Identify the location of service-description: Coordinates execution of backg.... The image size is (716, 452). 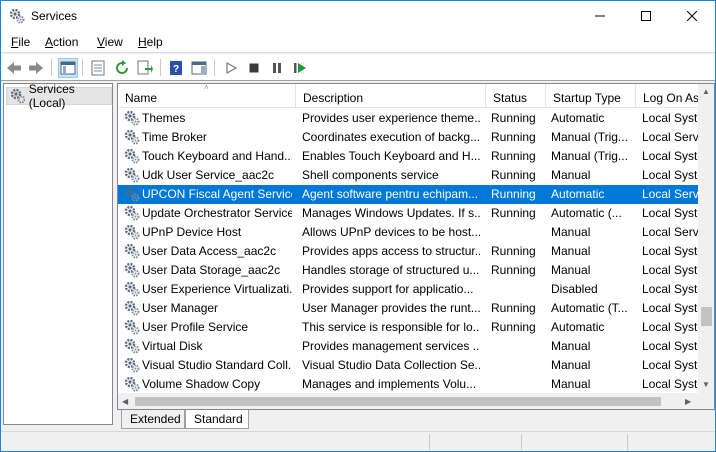
(391, 137).